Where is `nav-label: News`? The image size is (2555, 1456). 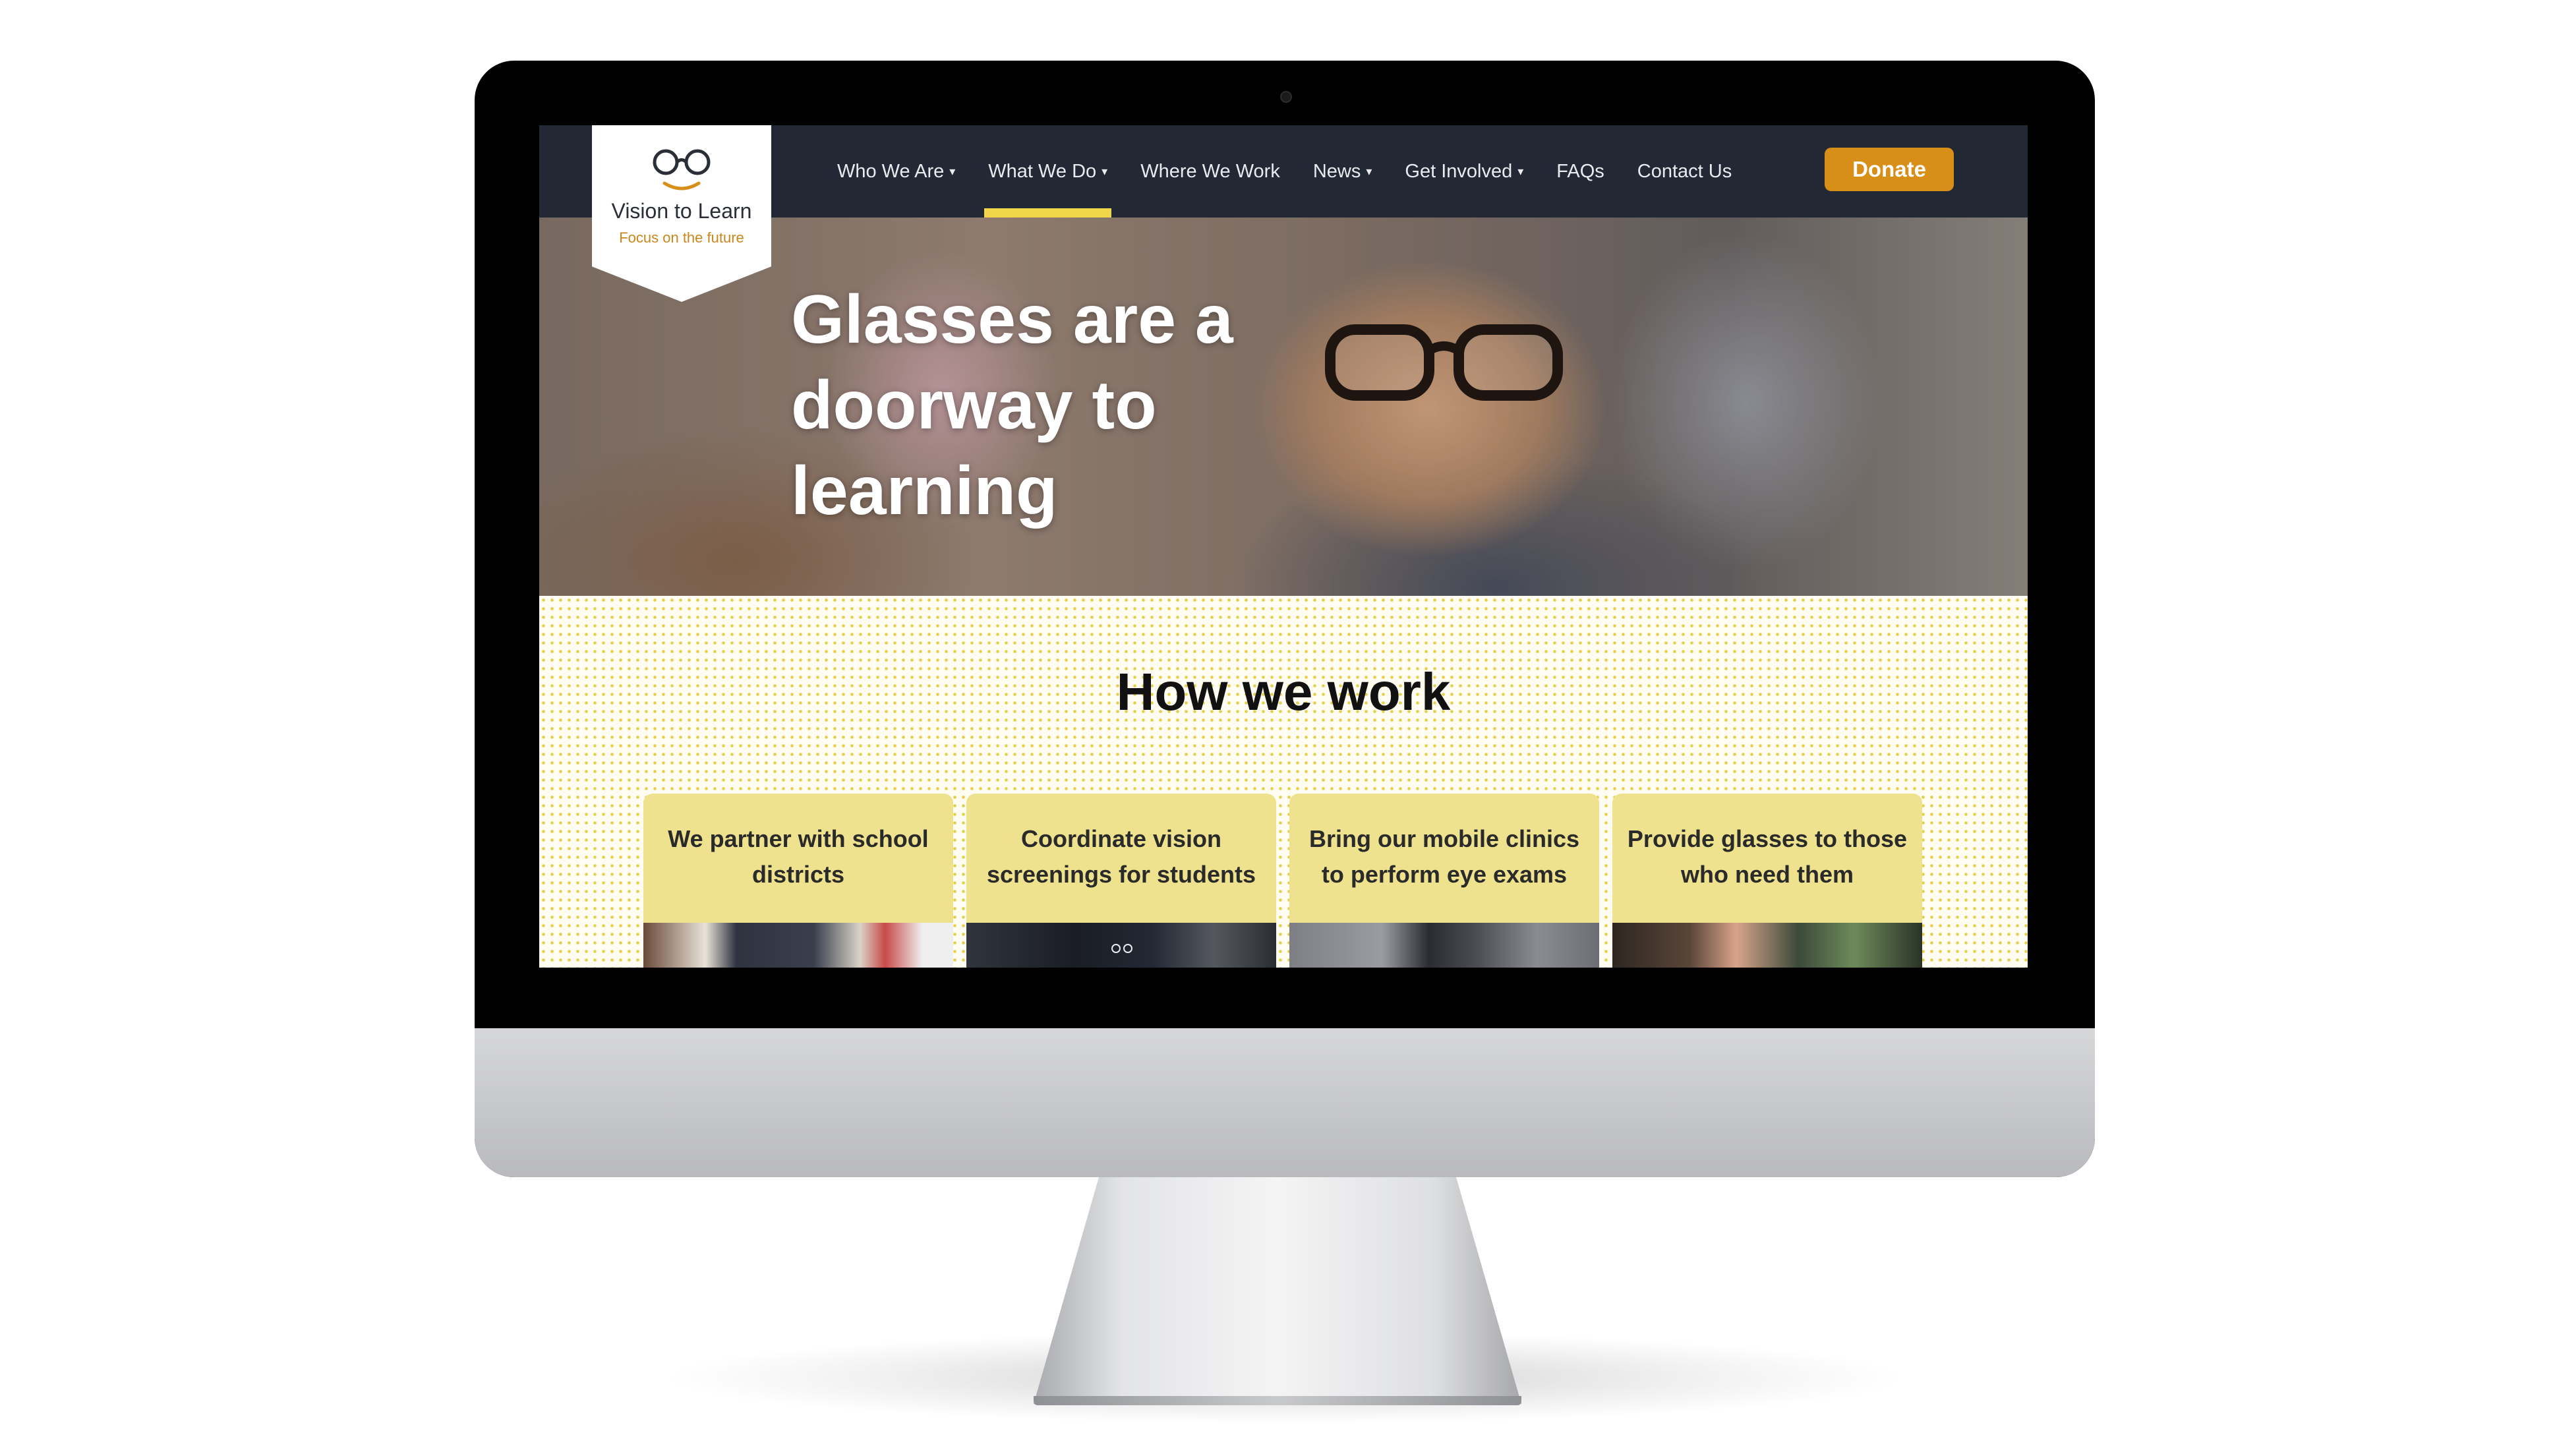
nav-label: News is located at coordinates (1337, 171).